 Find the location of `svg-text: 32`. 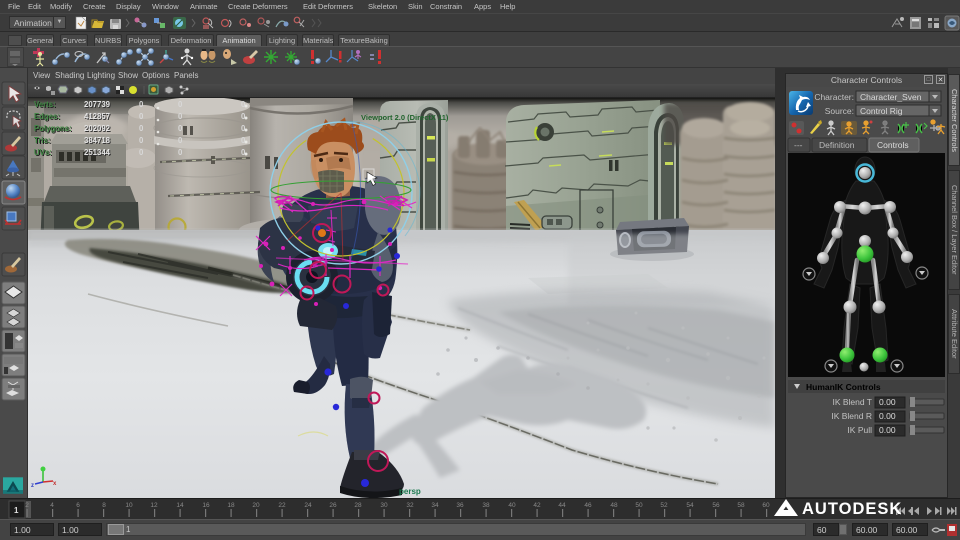

svg-text: 32 is located at coordinates (410, 505).